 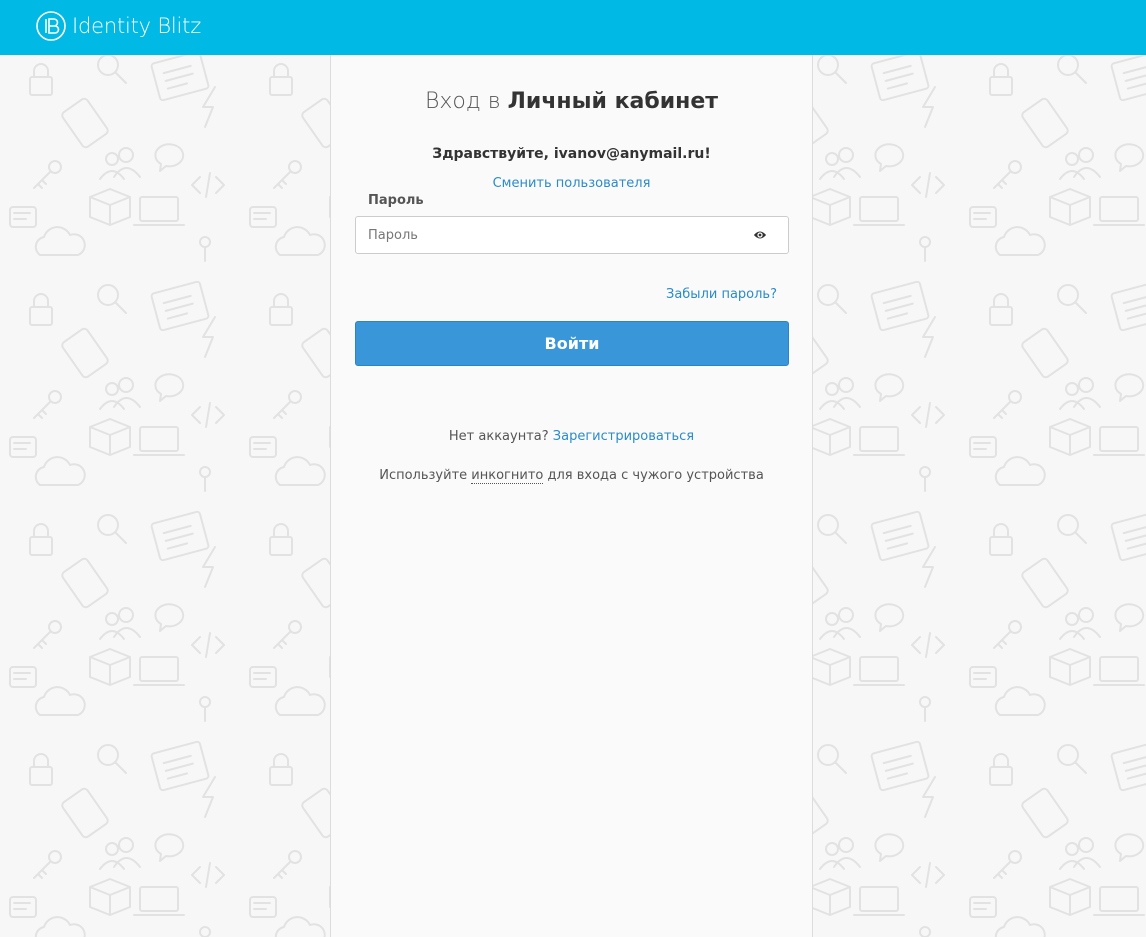 What do you see at coordinates (760, 235) in the screenshot?
I see `eye-icon` at bounding box center [760, 235].